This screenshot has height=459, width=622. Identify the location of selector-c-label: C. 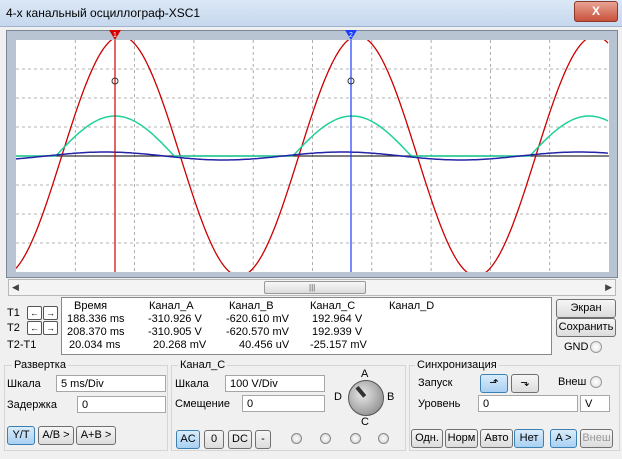
(365, 422).